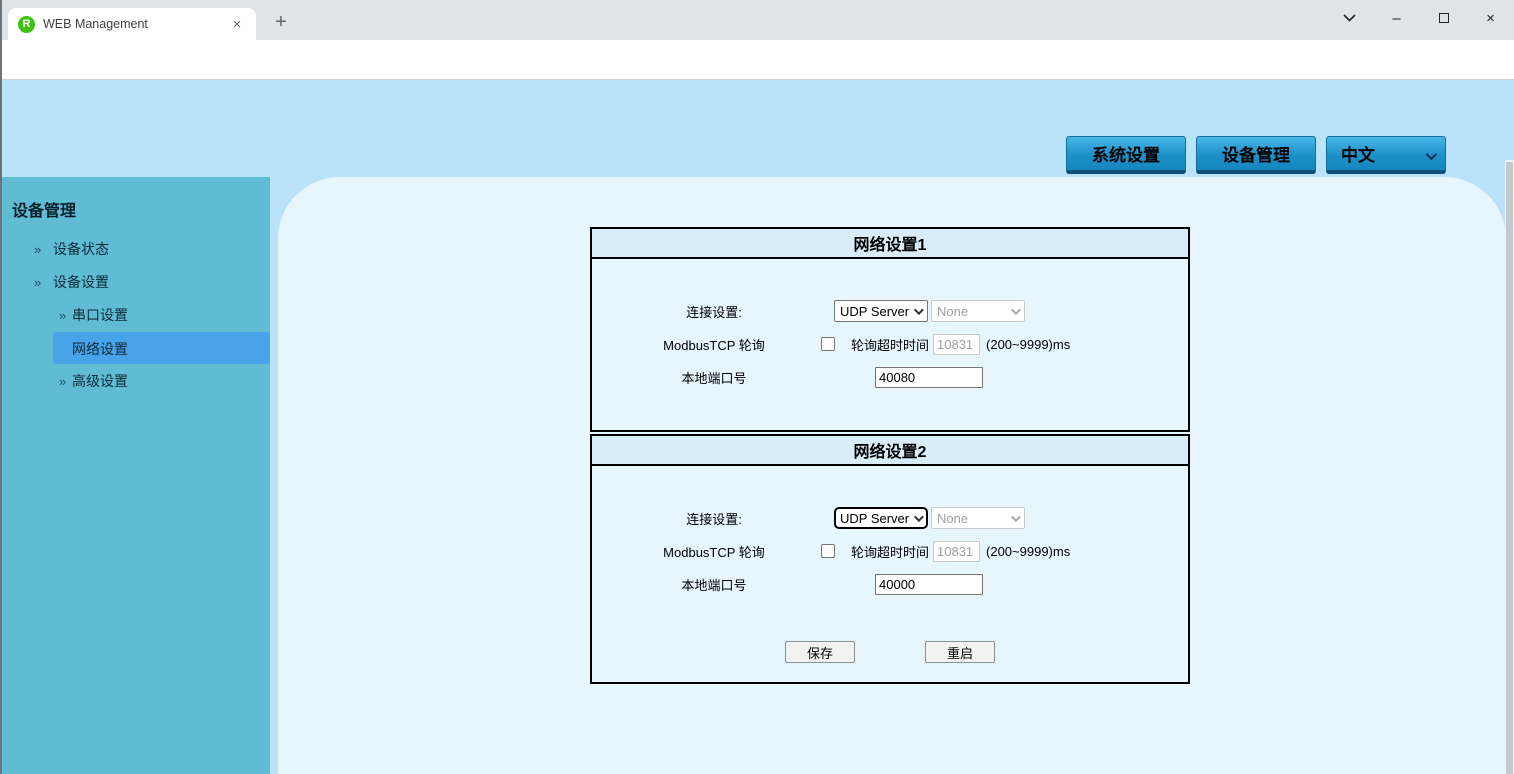 The width and height of the screenshot is (1514, 774). I want to click on maximize-icon, so click(1443, 18).